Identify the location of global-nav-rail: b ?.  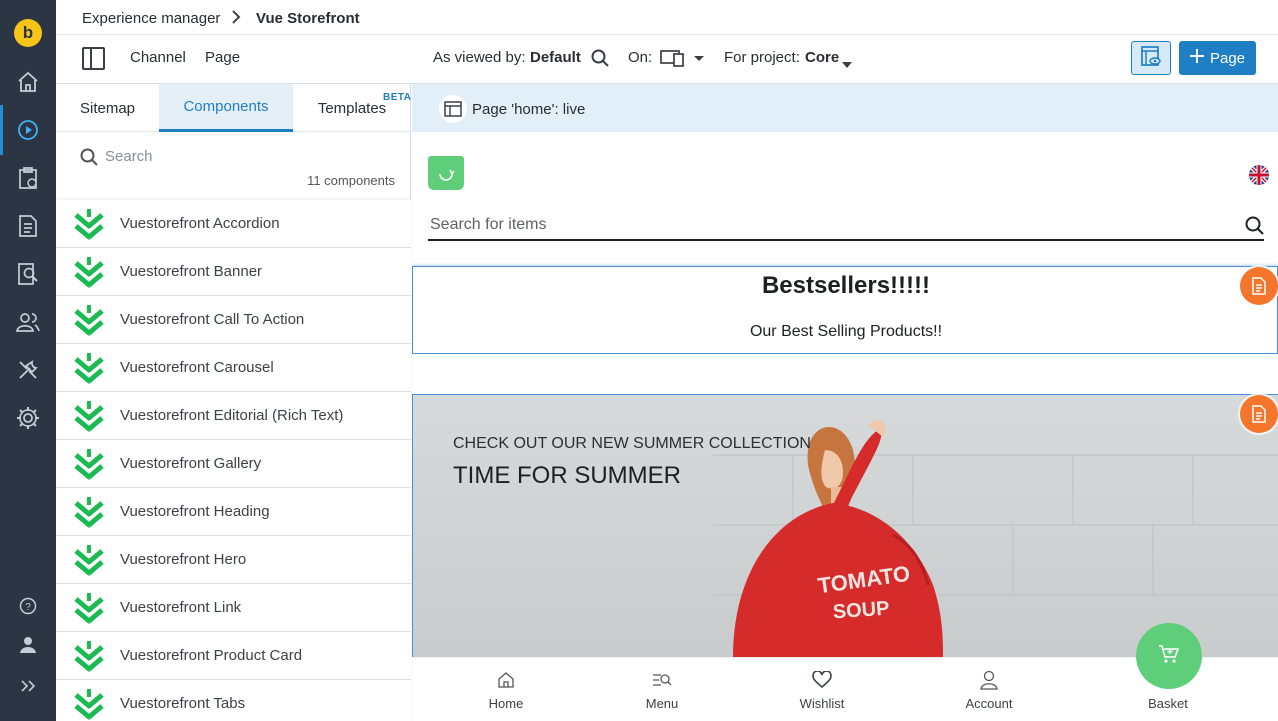
(28, 360).